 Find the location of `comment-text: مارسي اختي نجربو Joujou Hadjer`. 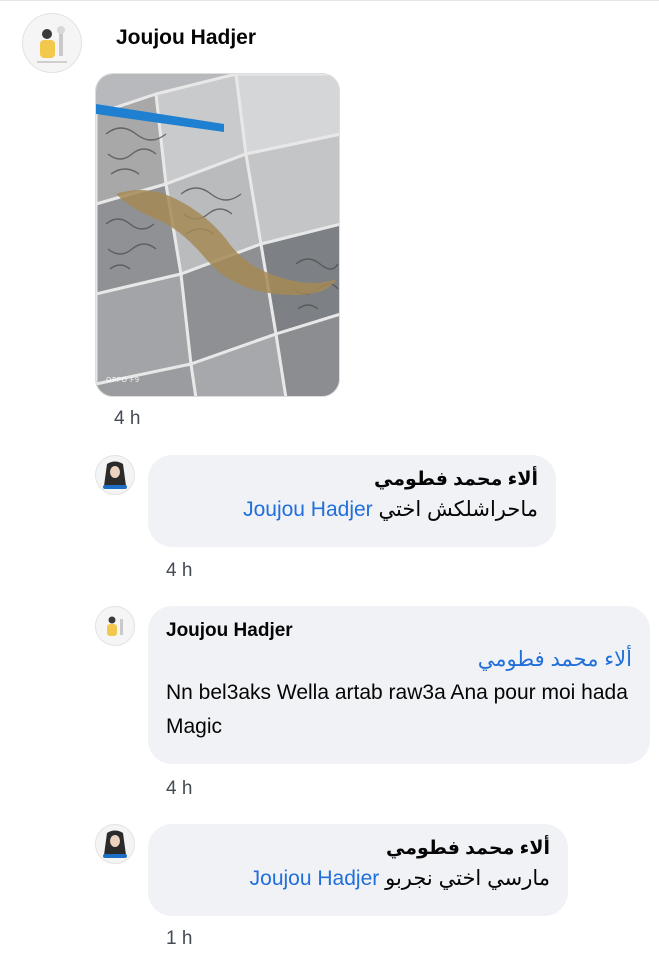

comment-text: مارسي اختي نجربو Joujou Hadjer is located at coordinates (358, 879).